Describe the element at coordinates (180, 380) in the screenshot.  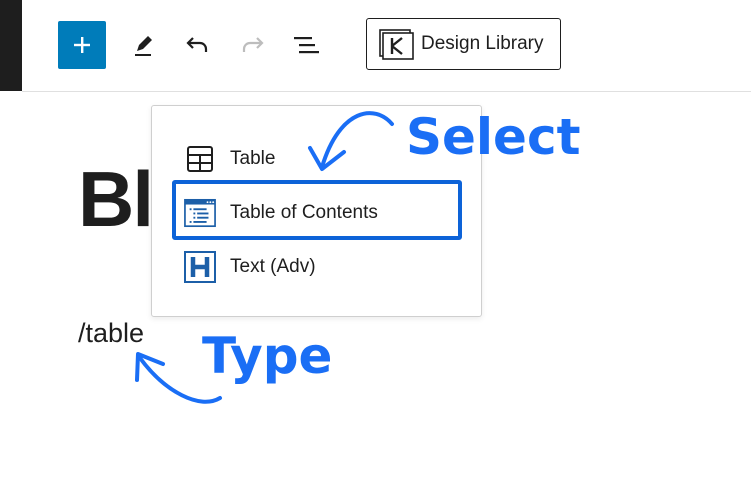
I see `type-arrow` at that location.